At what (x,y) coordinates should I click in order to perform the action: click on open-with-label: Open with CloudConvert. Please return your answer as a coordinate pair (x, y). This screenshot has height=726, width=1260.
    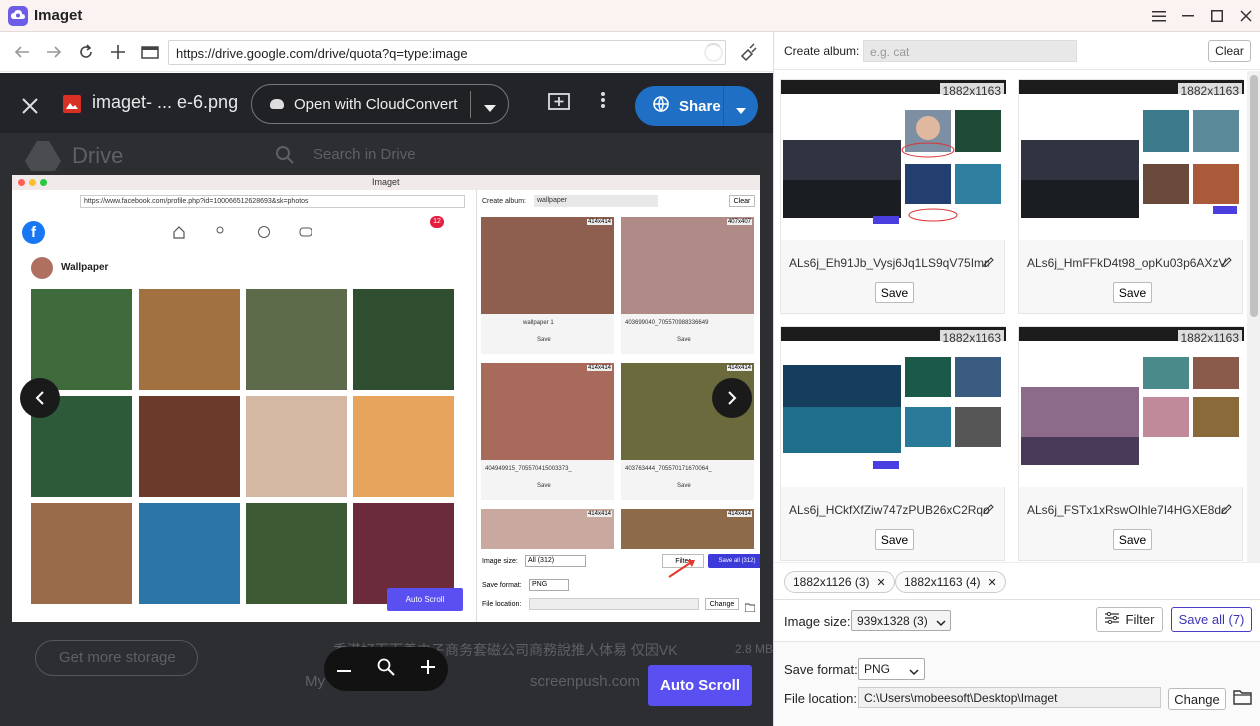
    Looking at the image, I should click on (376, 104).